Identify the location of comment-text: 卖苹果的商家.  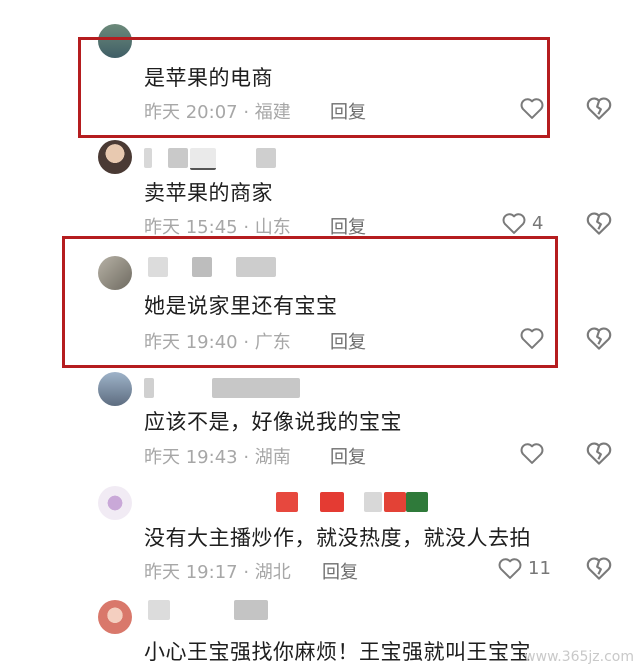
(208, 193).